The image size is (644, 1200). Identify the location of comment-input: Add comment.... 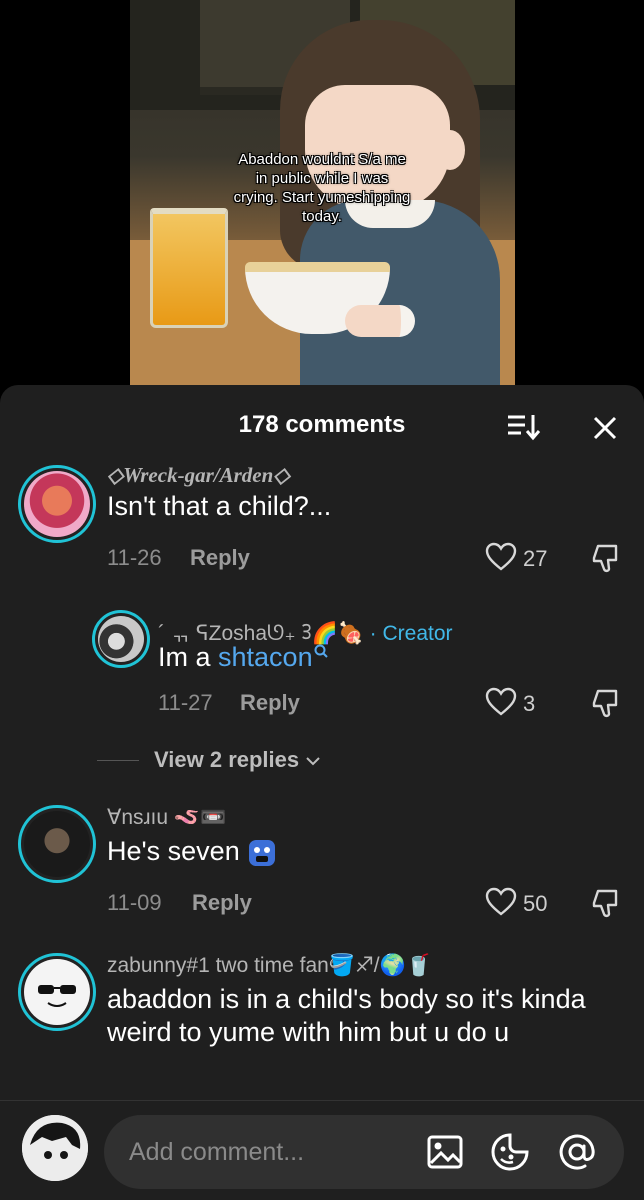
(364, 1152).